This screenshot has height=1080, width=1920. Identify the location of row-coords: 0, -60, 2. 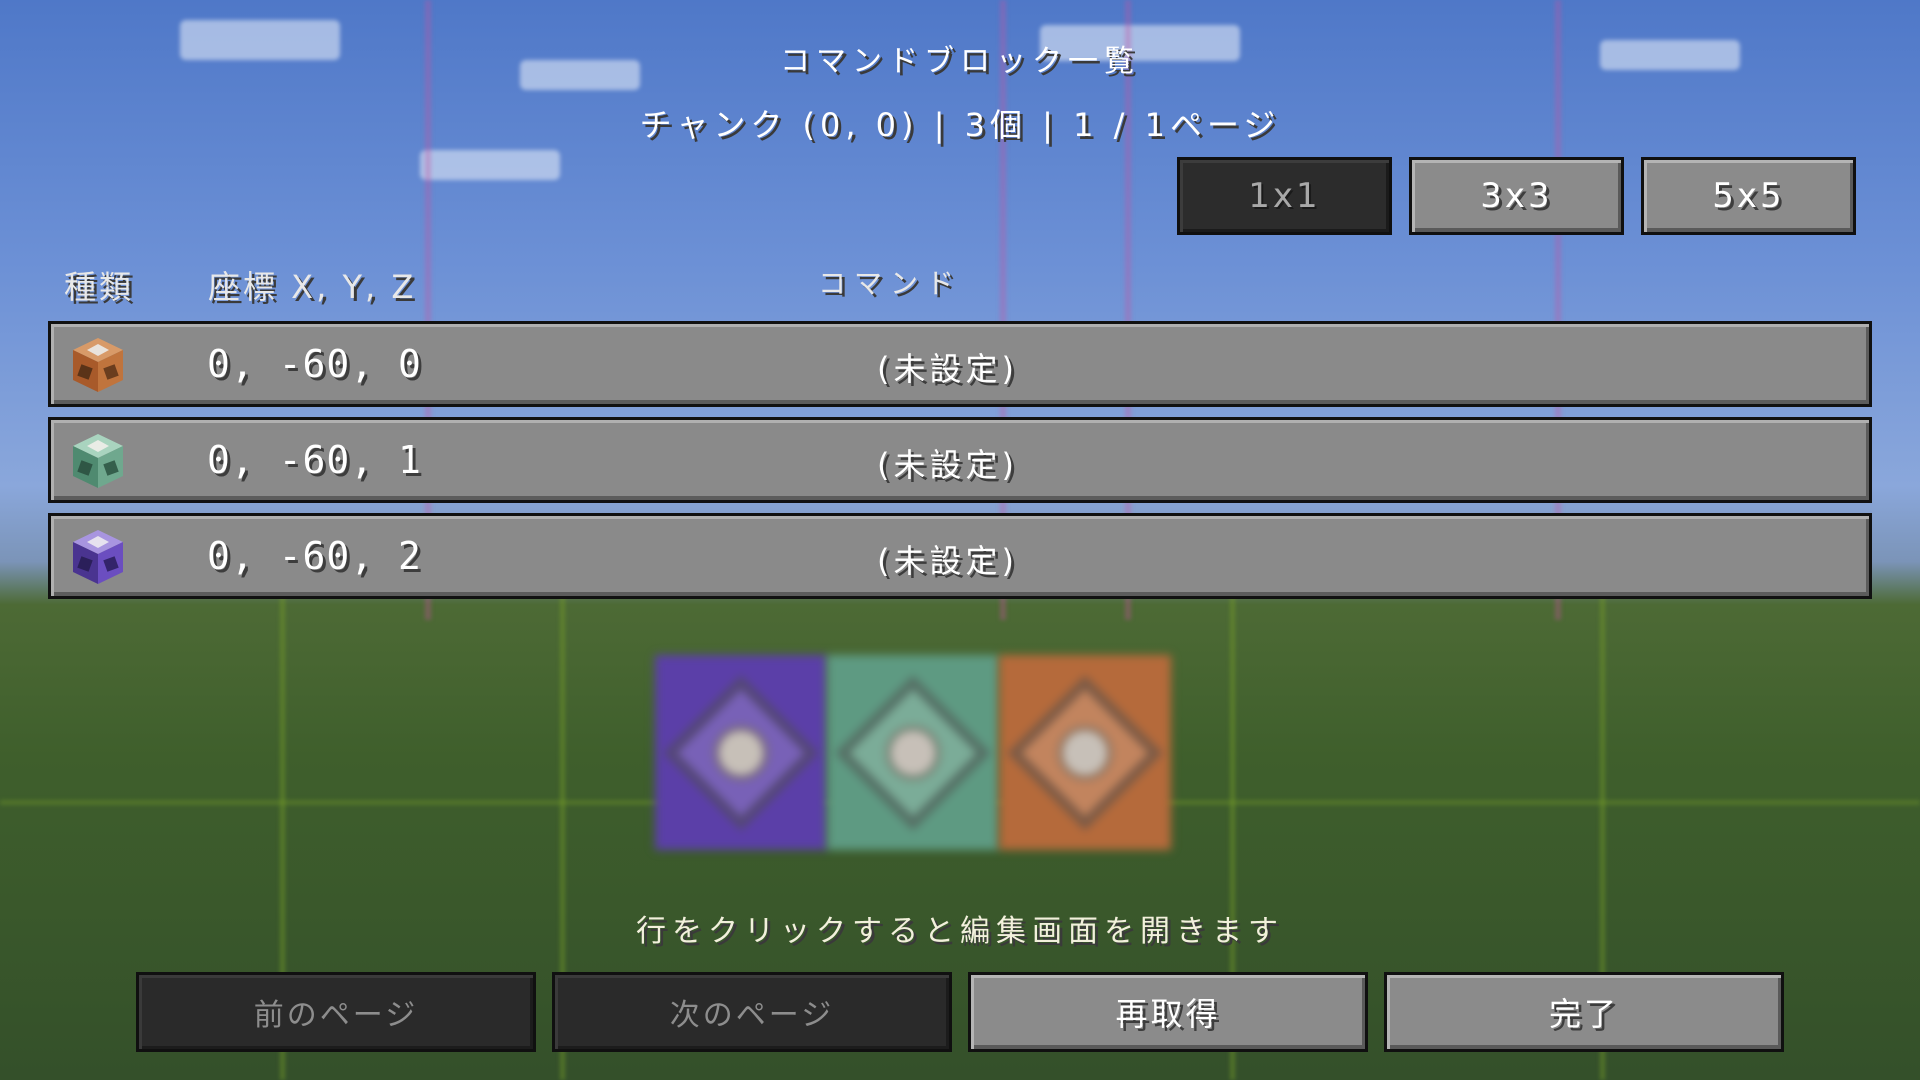
(314, 556).